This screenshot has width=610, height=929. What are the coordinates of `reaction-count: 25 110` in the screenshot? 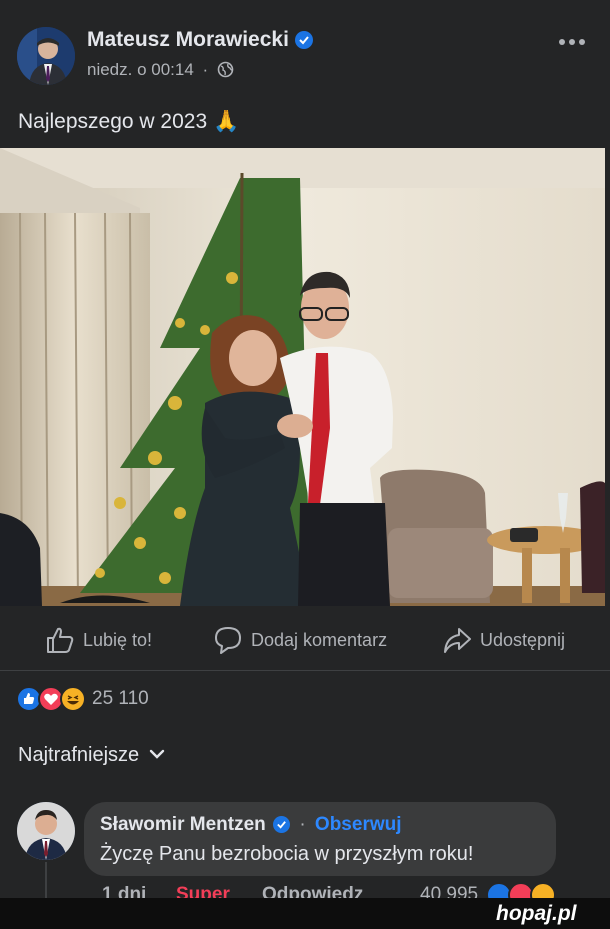 It's located at (120, 698).